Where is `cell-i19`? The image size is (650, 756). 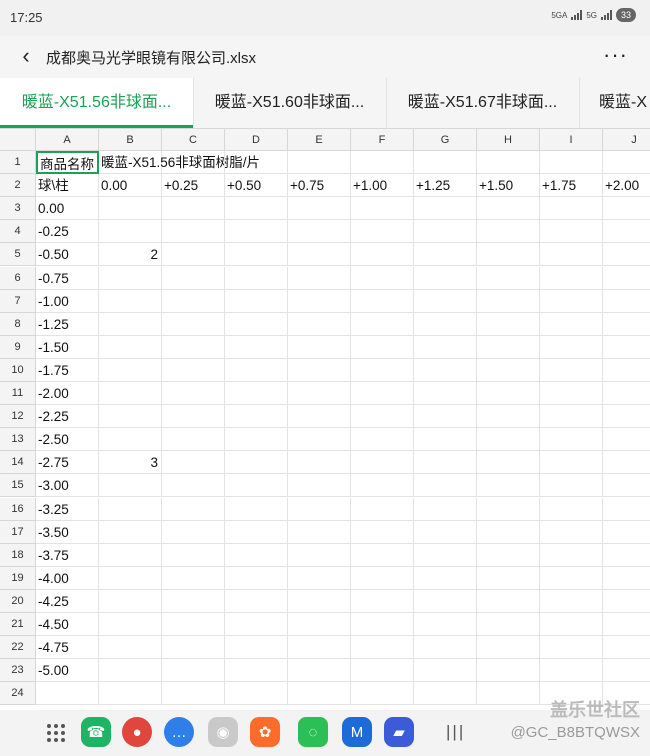
cell-i19 is located at coordinates (571, 578).